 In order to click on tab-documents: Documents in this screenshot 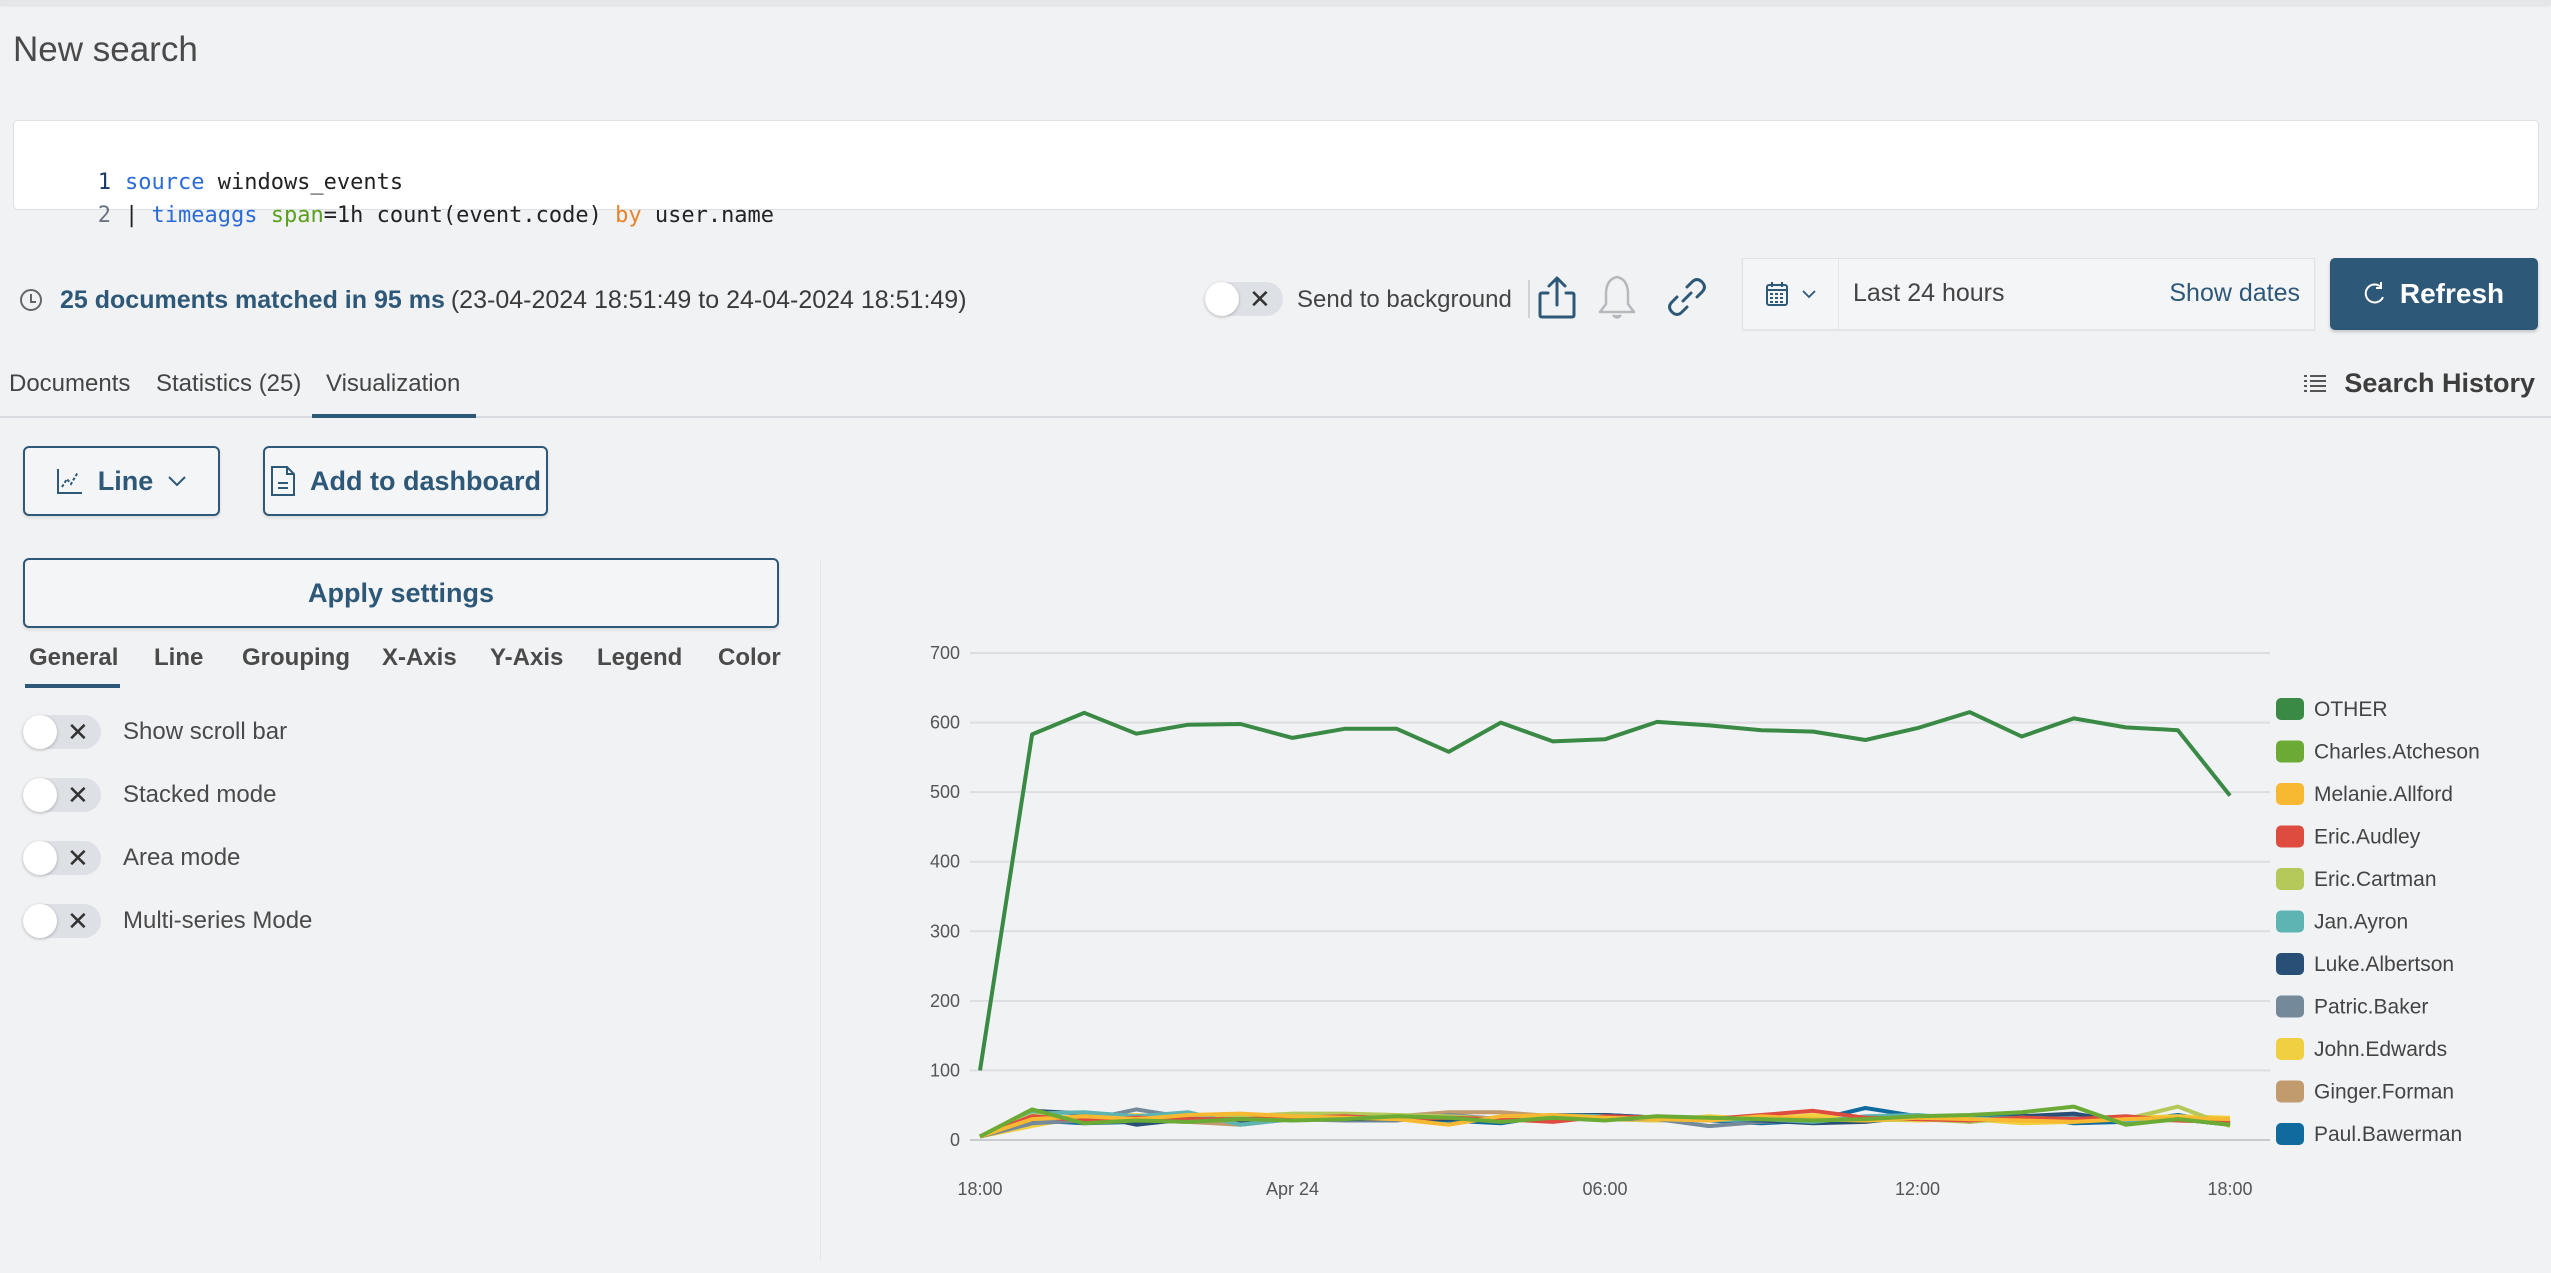, I will do `click(69, 384)`.